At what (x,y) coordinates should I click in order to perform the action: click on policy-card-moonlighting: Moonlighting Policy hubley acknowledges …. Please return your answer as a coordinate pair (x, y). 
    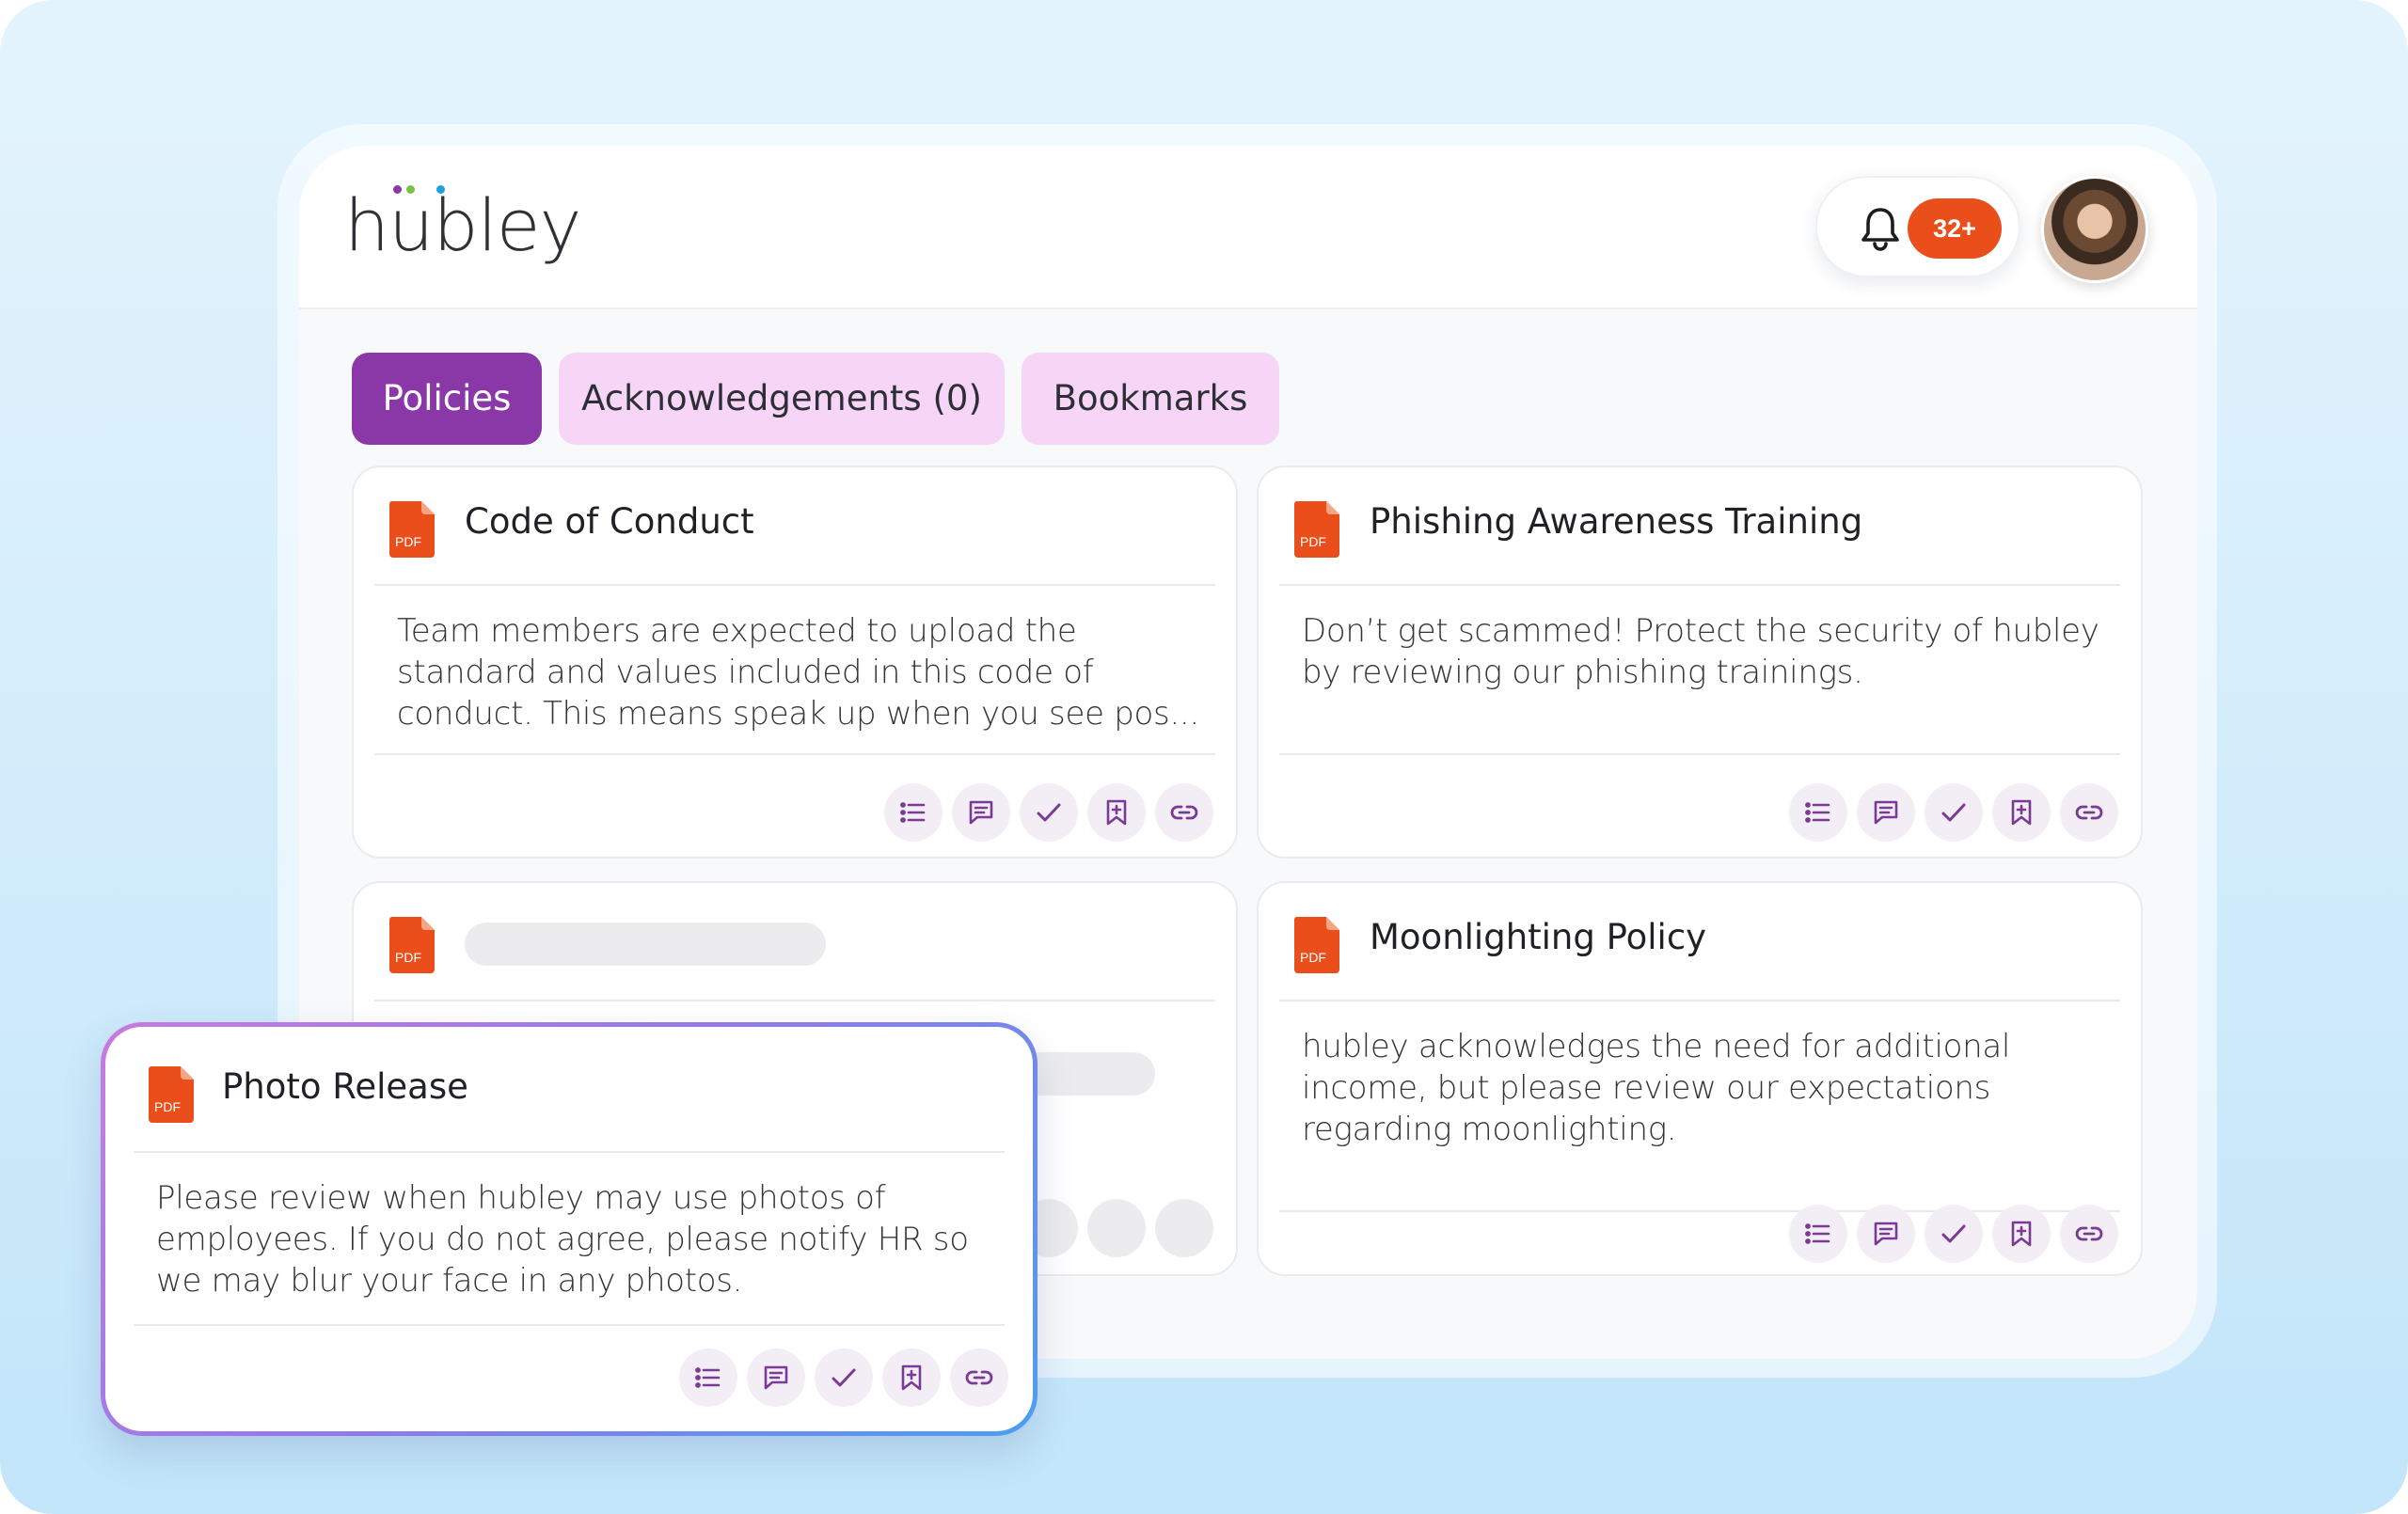
    Looking at the image, I should click on (1700, 1078).